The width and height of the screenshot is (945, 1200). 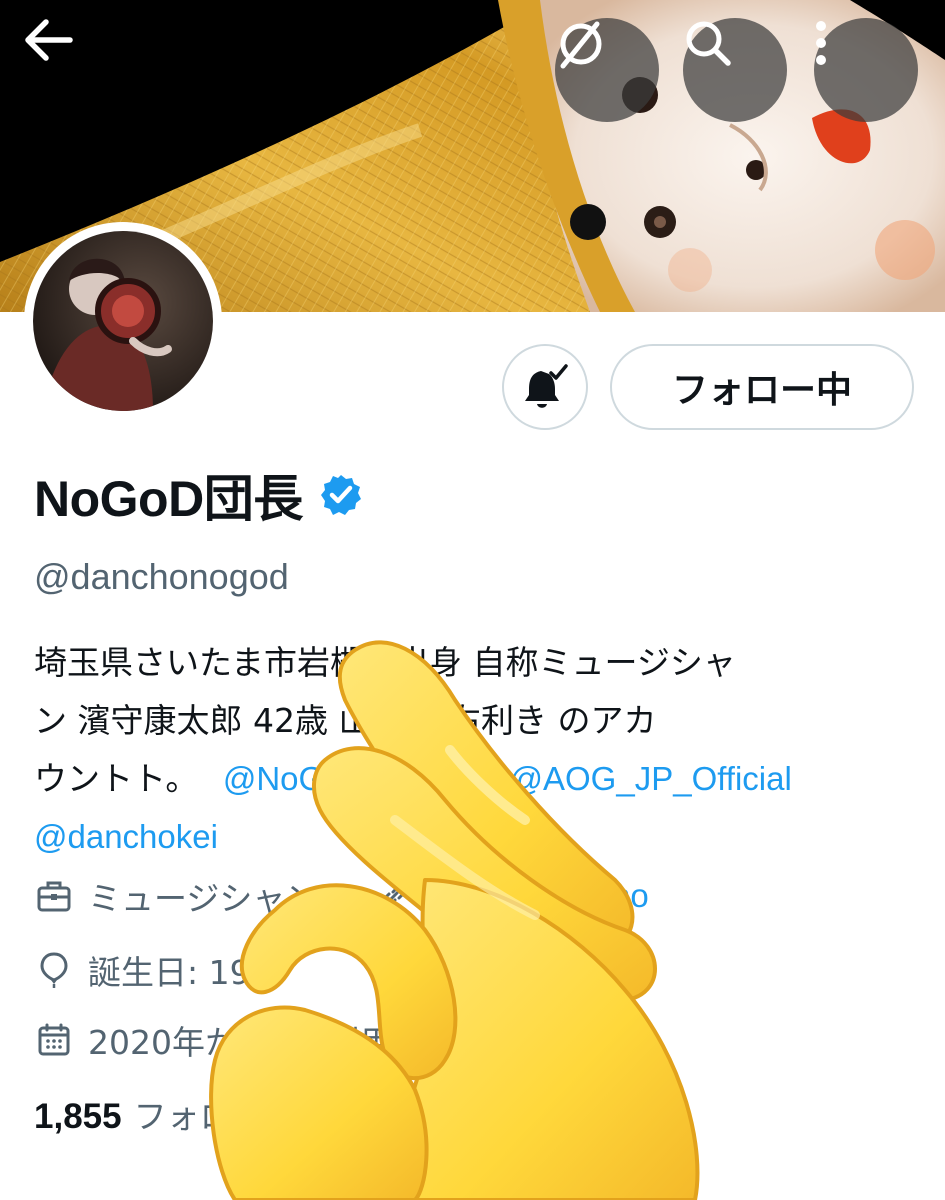 I want to click on bio-line-3-text: ウントト。, so click(x=116, y=778).